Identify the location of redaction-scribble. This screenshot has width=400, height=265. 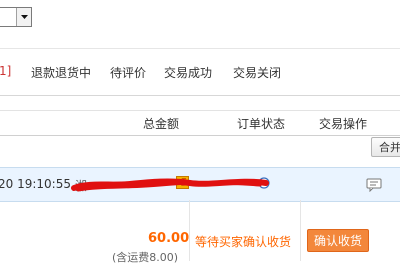
(170, 185).